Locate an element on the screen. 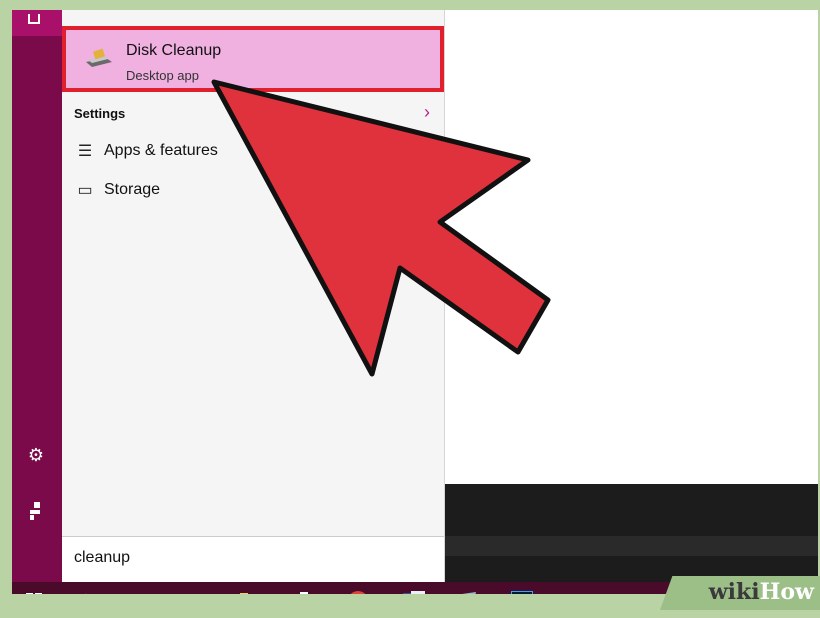 Image resolution: width=820 pixels, height=618 pixels. chevron-right-icon: › is located at coordinates (427, 112).